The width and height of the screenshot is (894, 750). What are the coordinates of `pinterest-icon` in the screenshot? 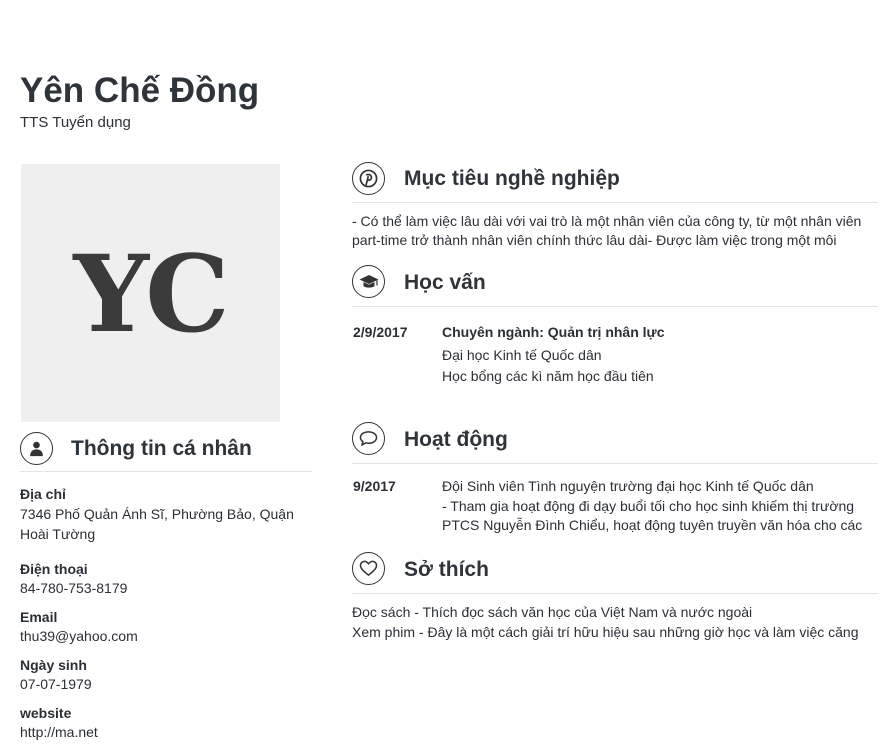 It's located at (368, 178).